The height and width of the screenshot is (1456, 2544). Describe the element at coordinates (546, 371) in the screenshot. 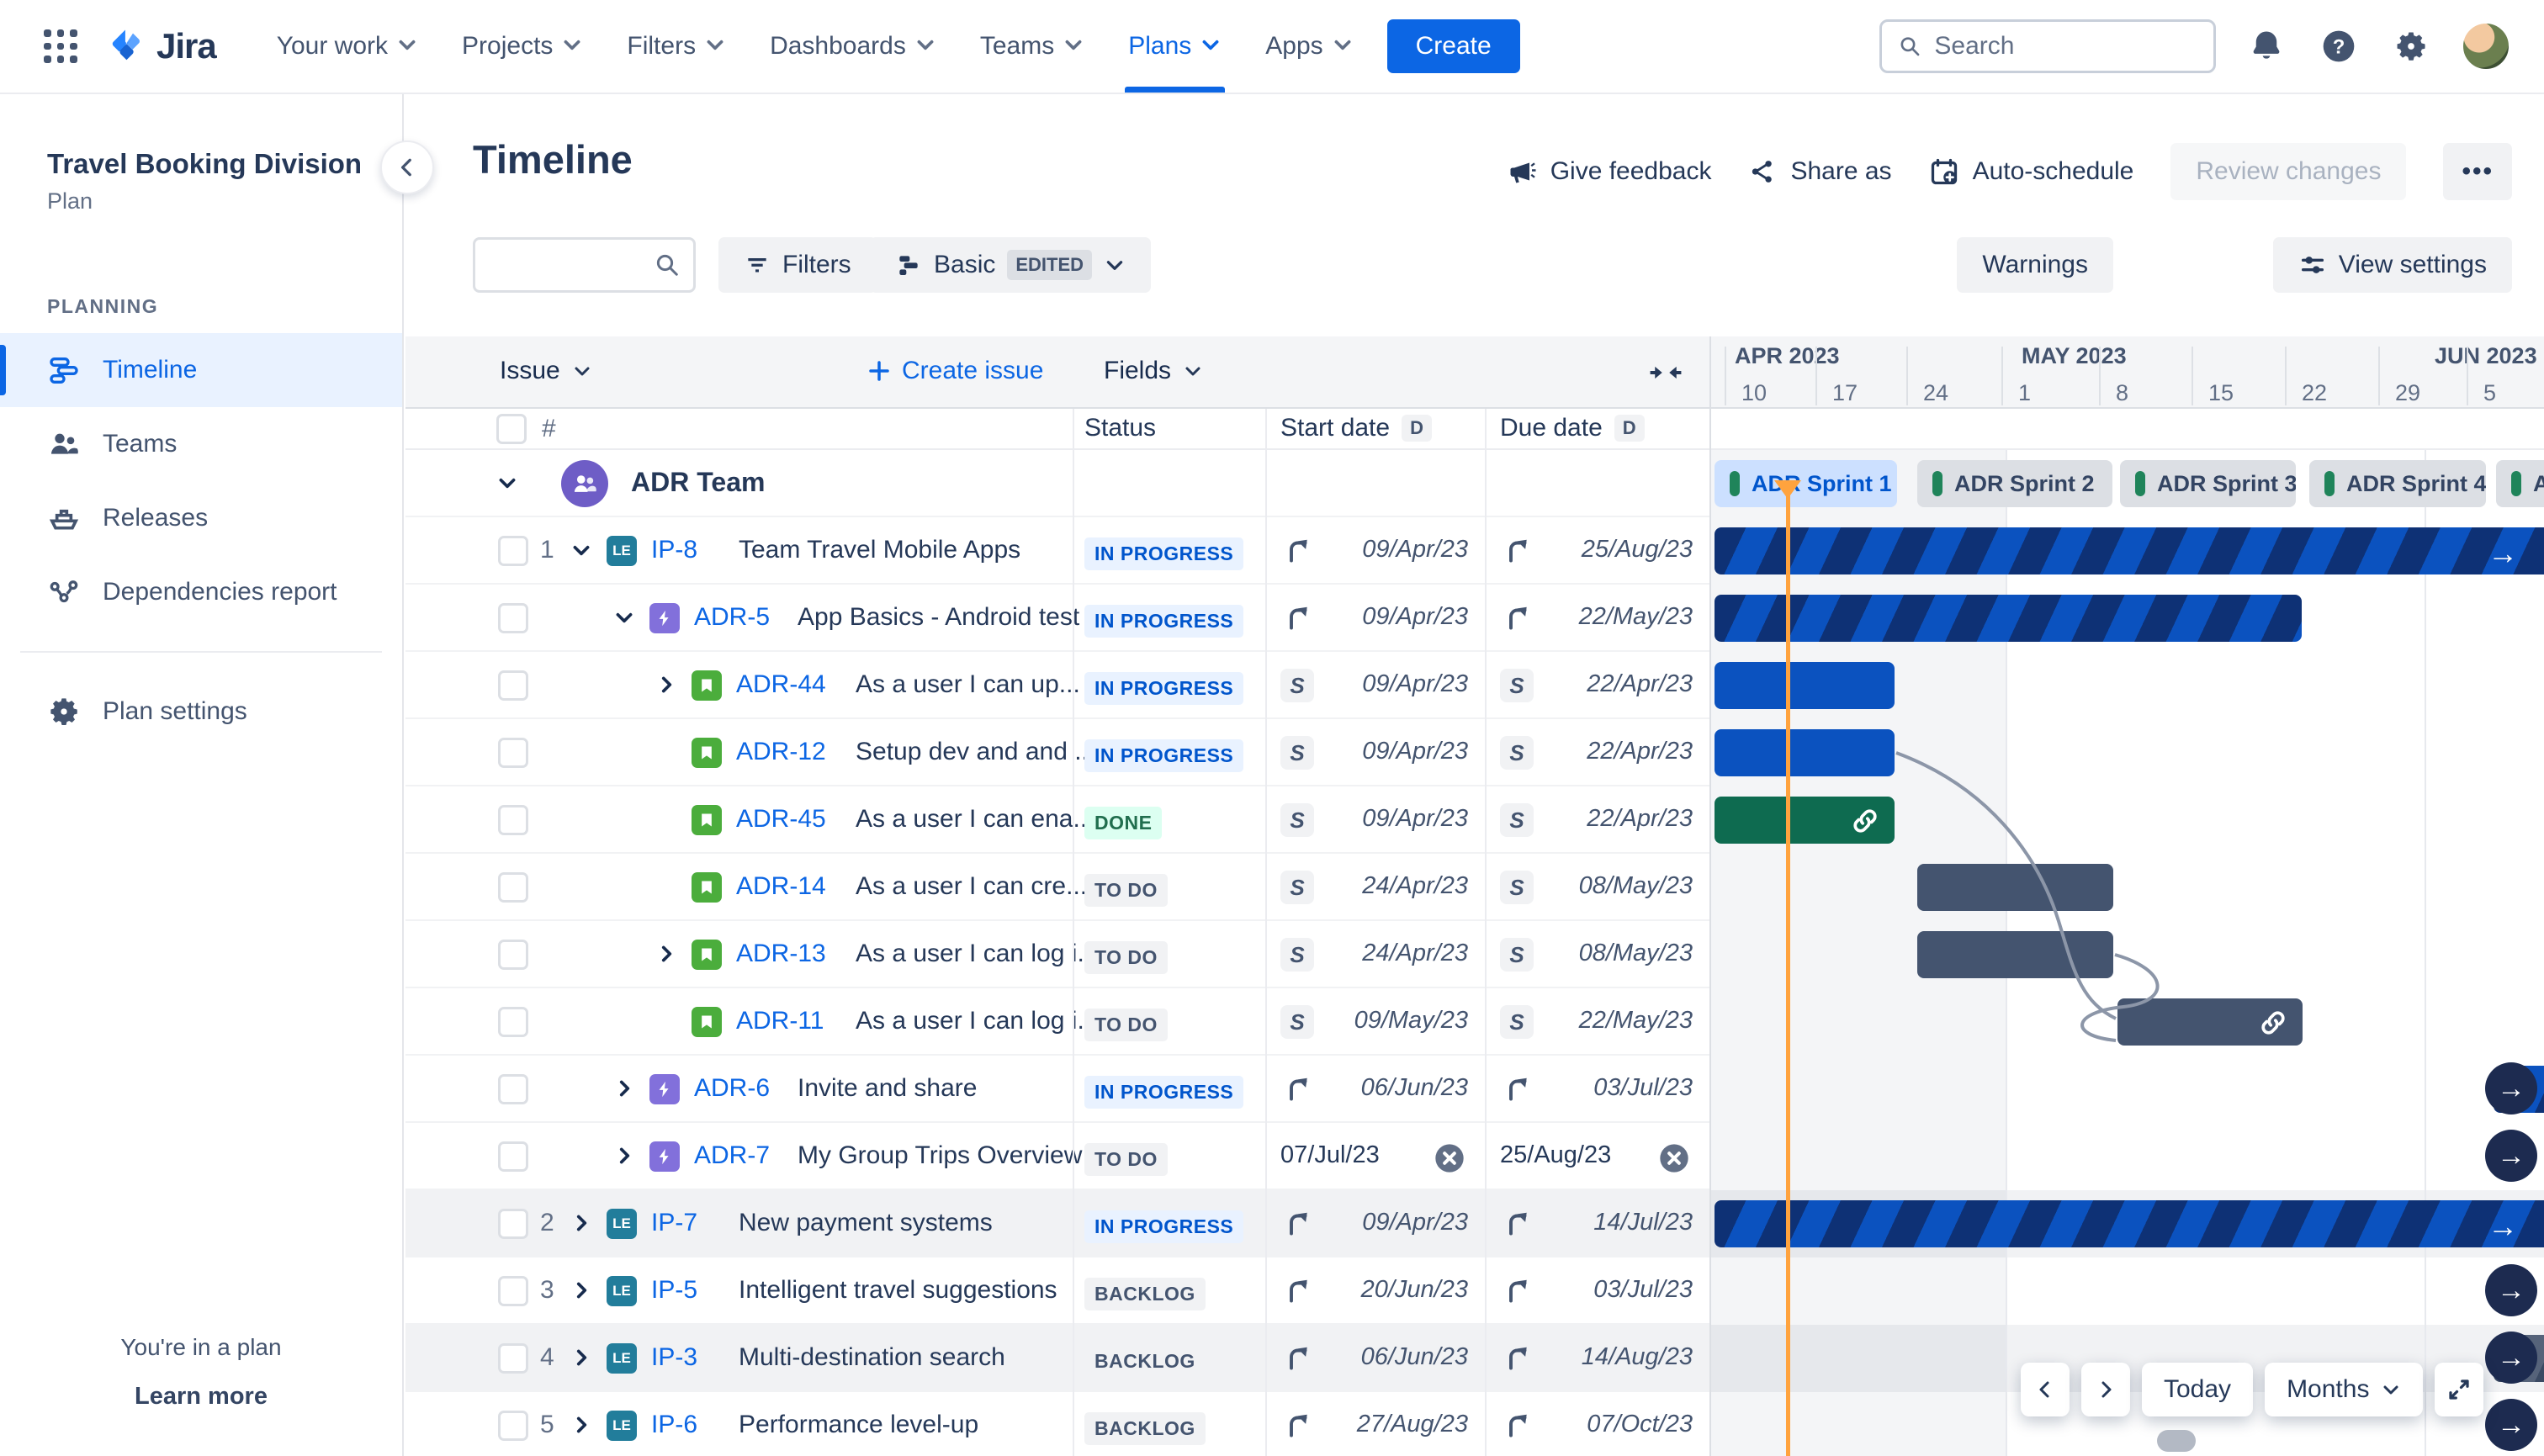

I see `issue-column-menu: Issue` at that location.